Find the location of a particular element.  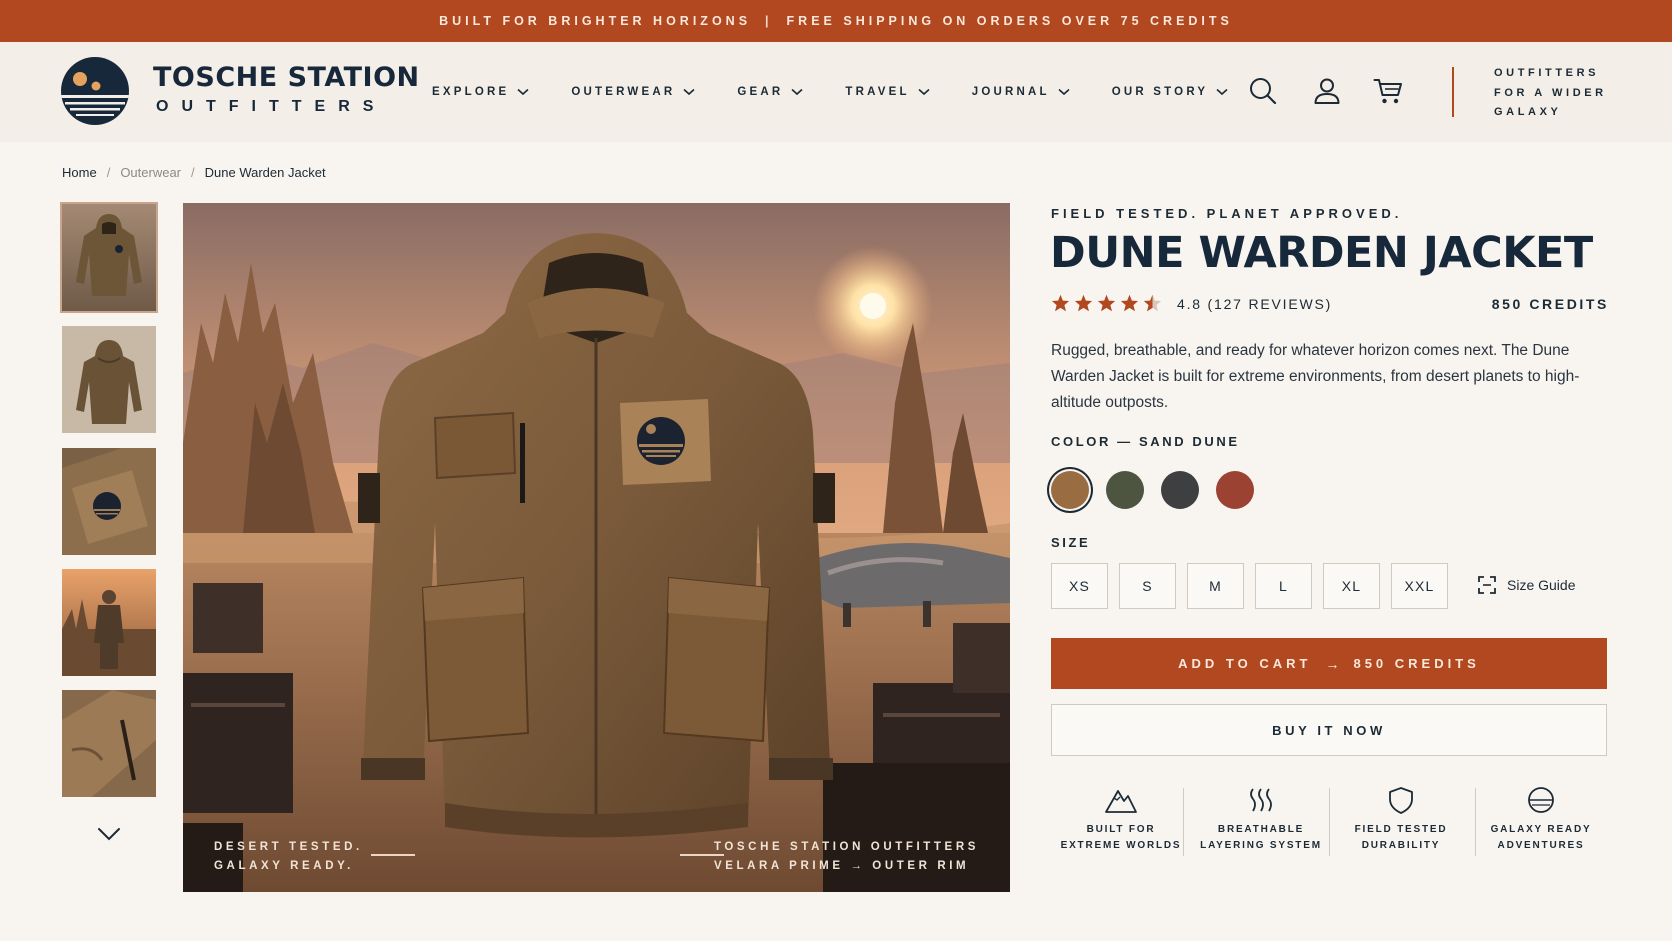

nav-explore: EXPLORE is located at coordinates (480, 92).